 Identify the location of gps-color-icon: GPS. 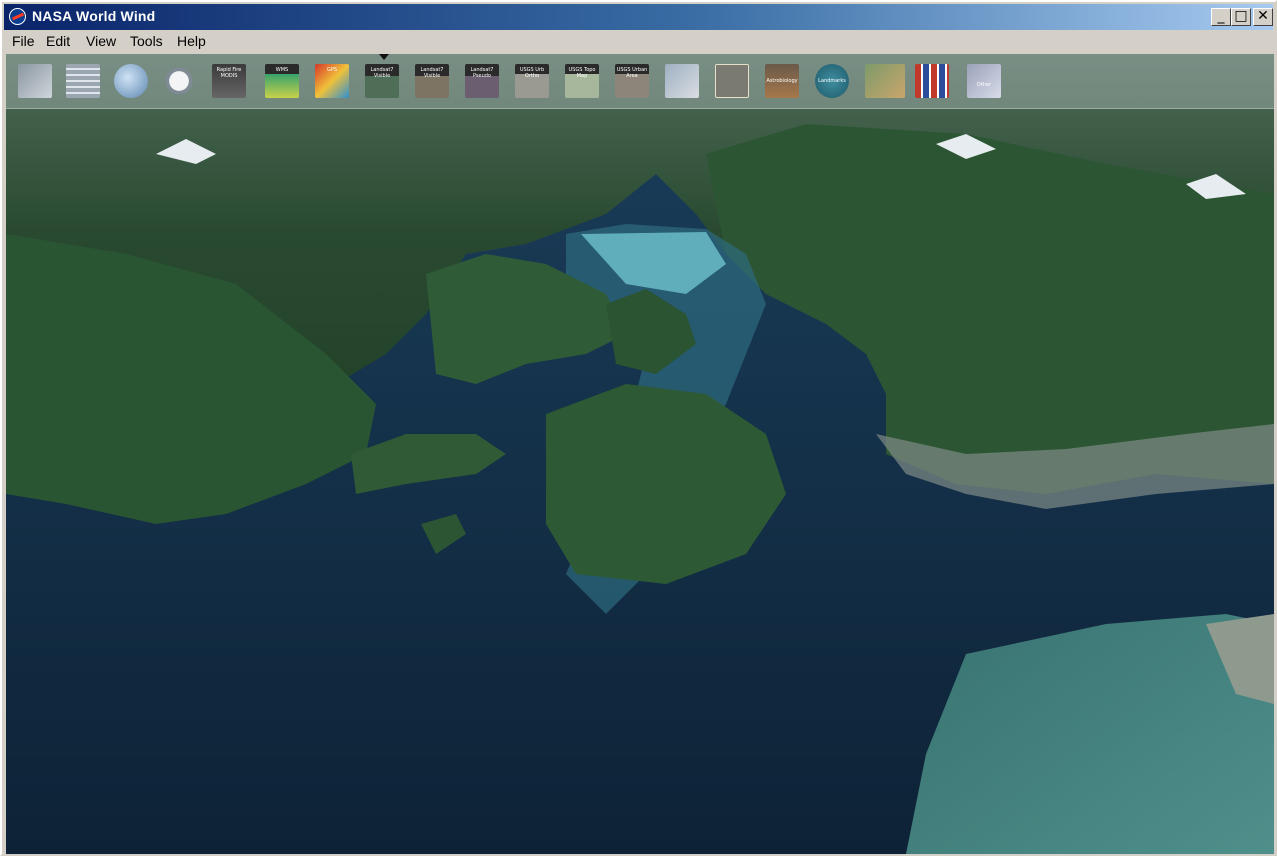
(332, 81).